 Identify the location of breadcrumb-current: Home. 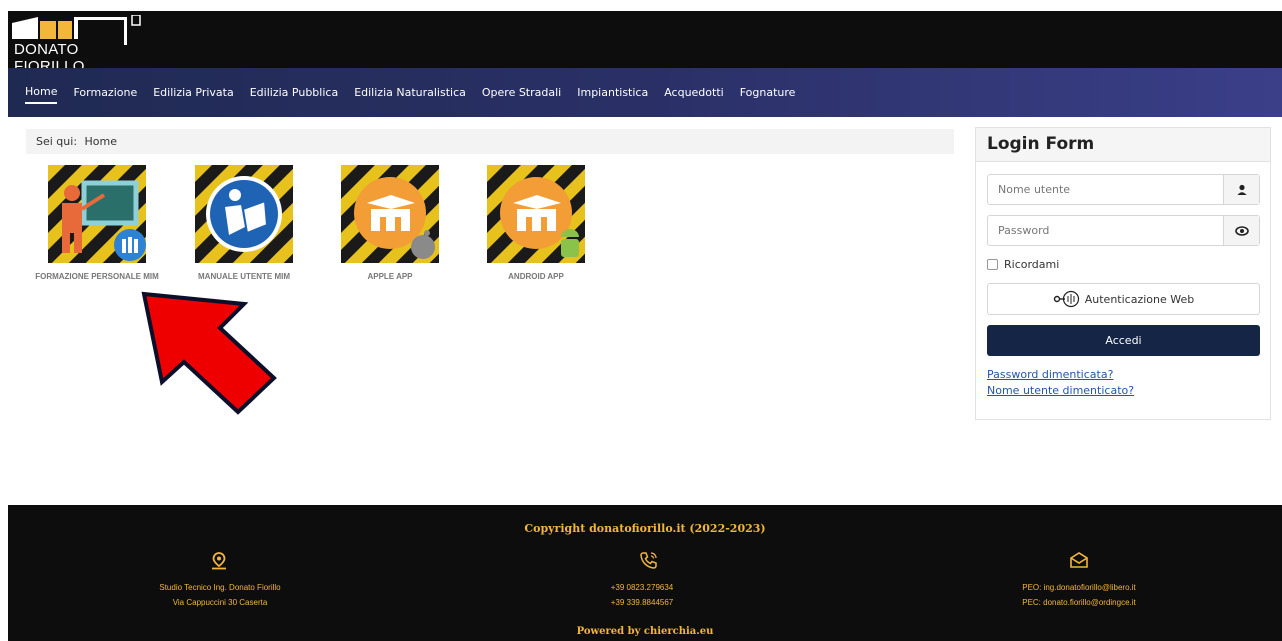
(101, 141).